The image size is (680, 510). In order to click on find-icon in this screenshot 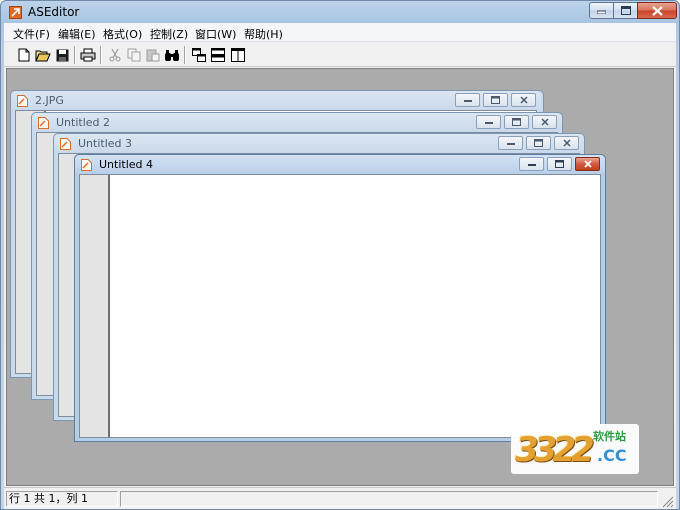, I will do `click(172, 55)`.